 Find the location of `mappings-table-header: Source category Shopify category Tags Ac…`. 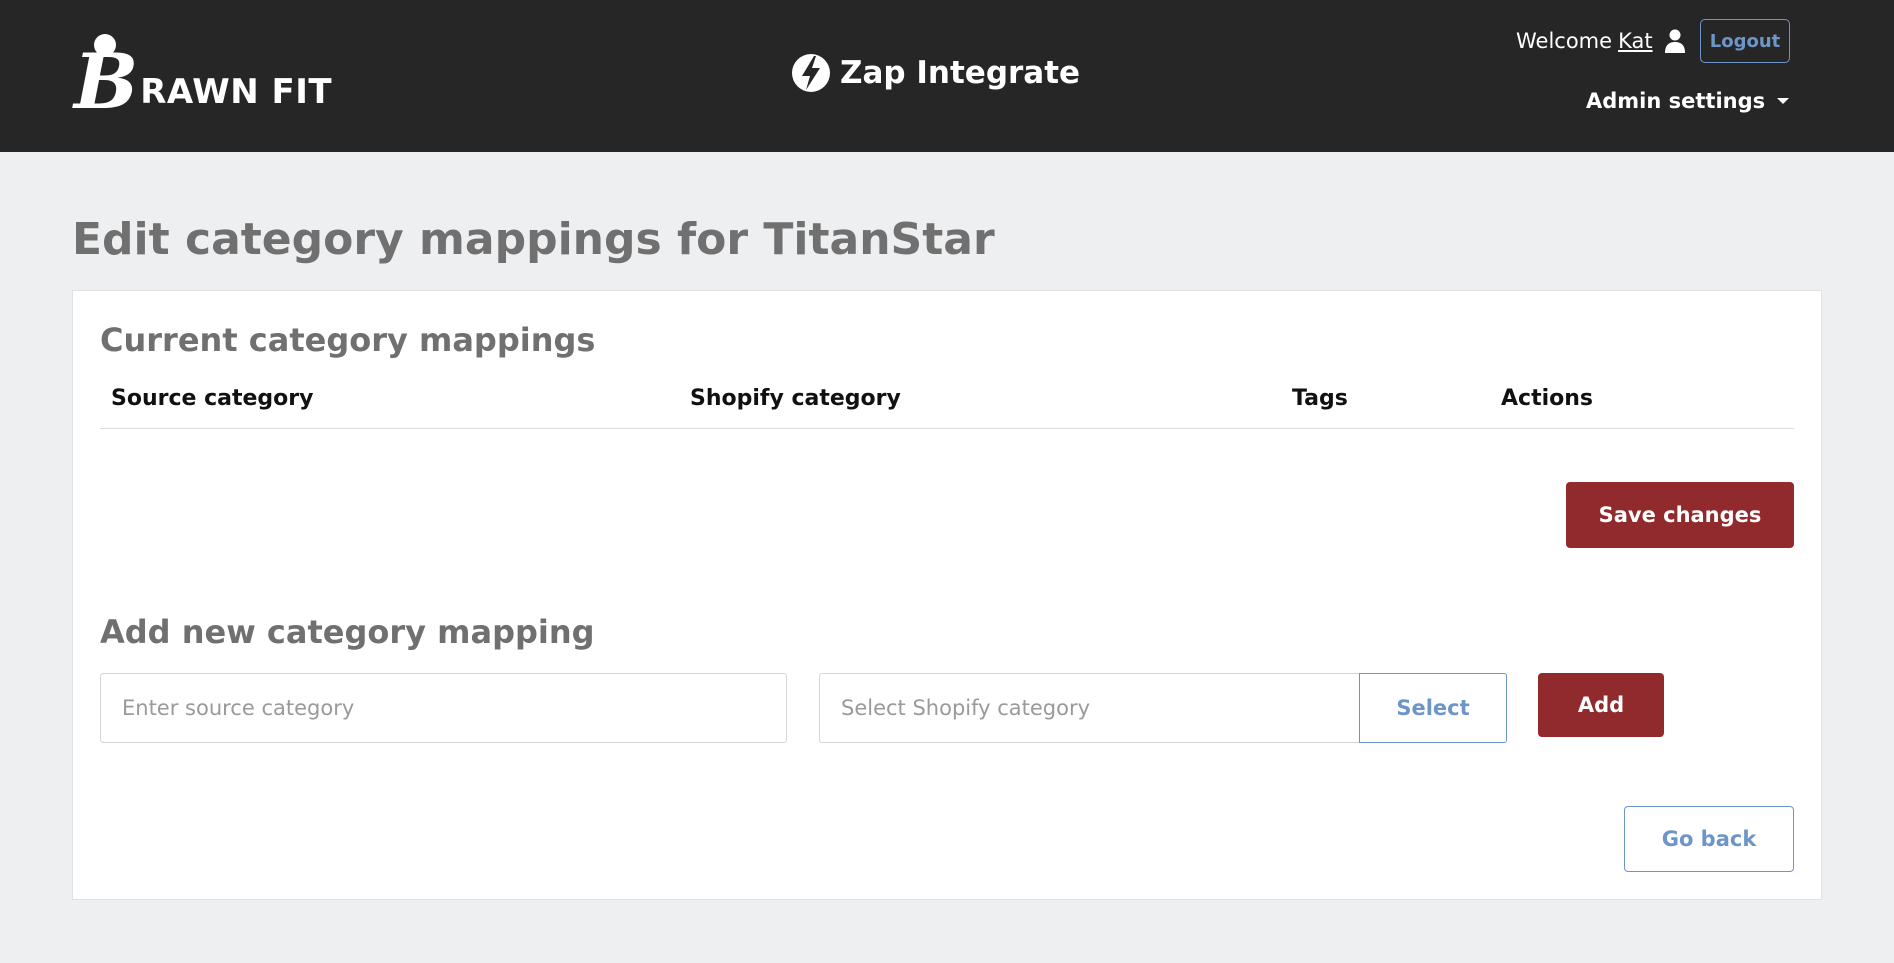

mappings-table-header: Source category Shopify category Tags Ac… is located at coordinates (947, 406).